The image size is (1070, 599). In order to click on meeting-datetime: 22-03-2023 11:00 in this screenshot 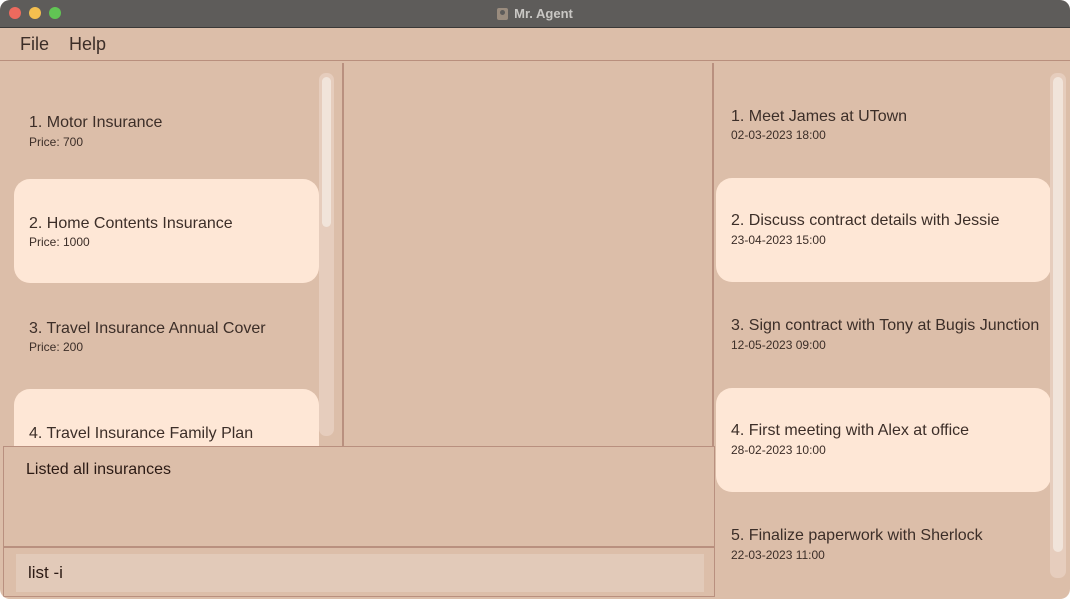, I will do `click(778, 555)`.